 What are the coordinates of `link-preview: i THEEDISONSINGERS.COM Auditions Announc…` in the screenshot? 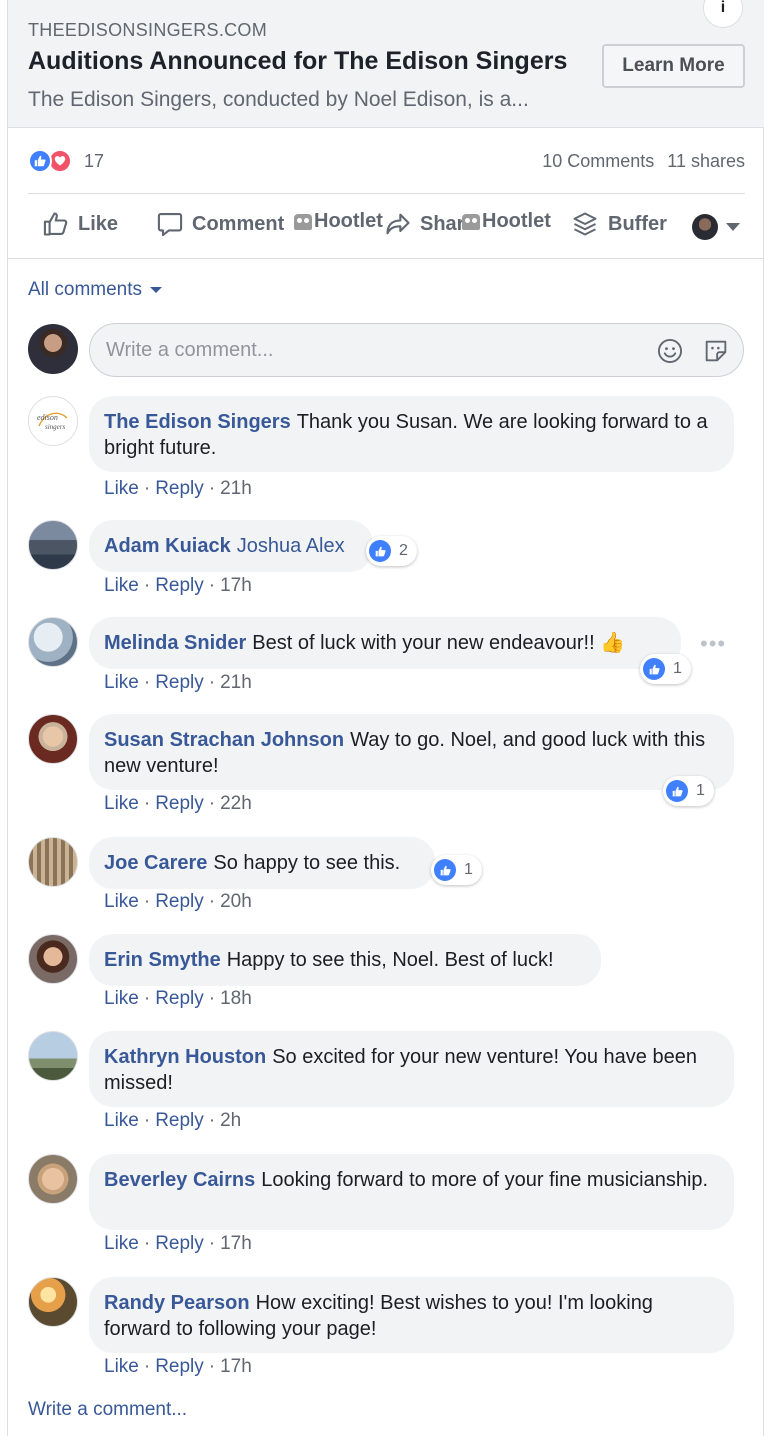 It's located at (386, 64).